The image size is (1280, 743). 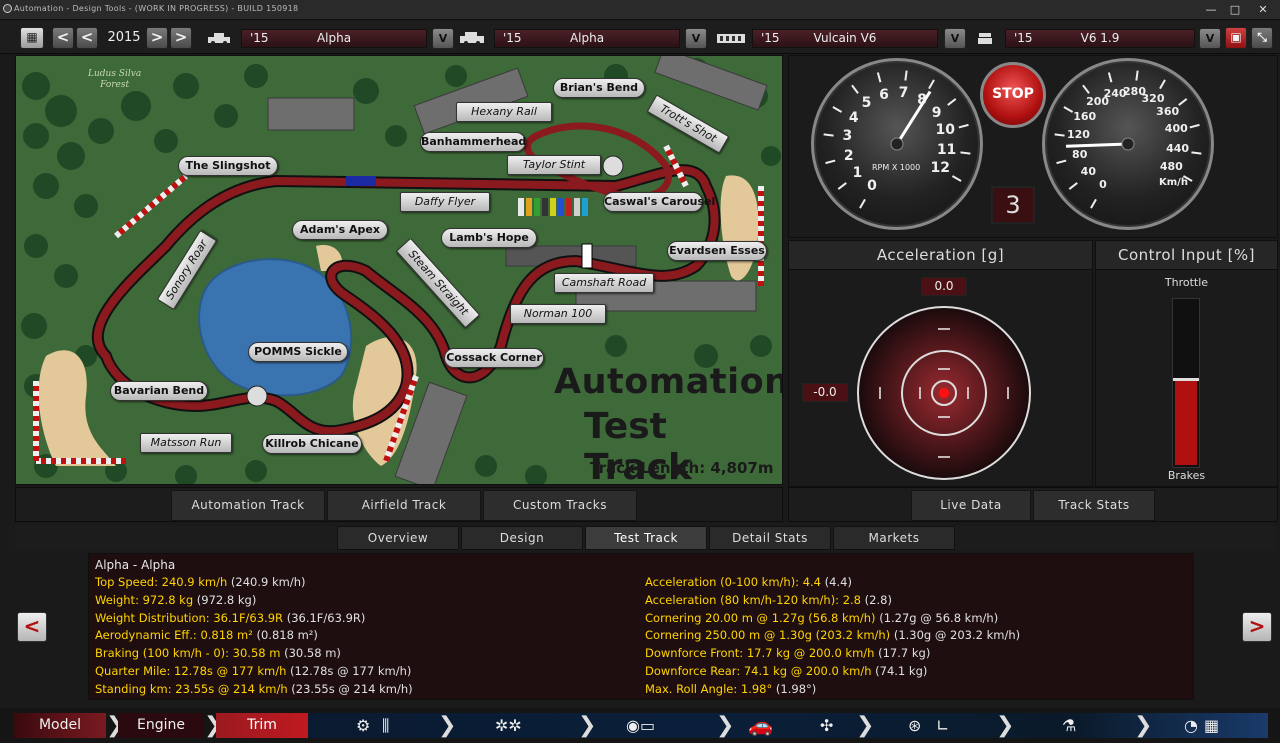 What do you see at coordinates (124, 37) in the screenshot?
I see `year-value: 2015` at bounding box center [124, 37].